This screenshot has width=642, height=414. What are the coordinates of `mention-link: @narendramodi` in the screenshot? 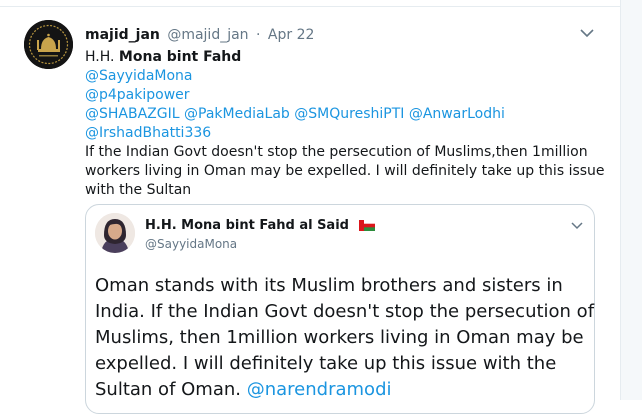 It's located at (319, 389).